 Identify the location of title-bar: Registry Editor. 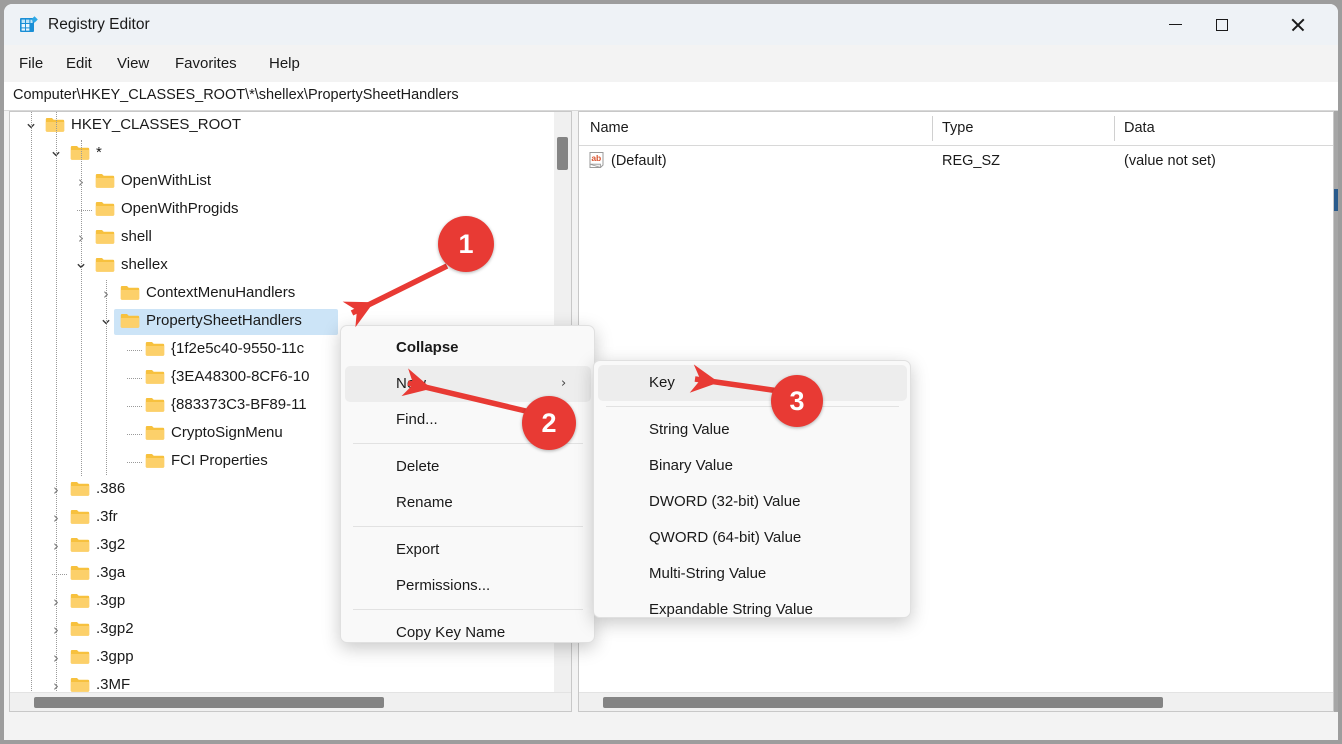
(671, 24).